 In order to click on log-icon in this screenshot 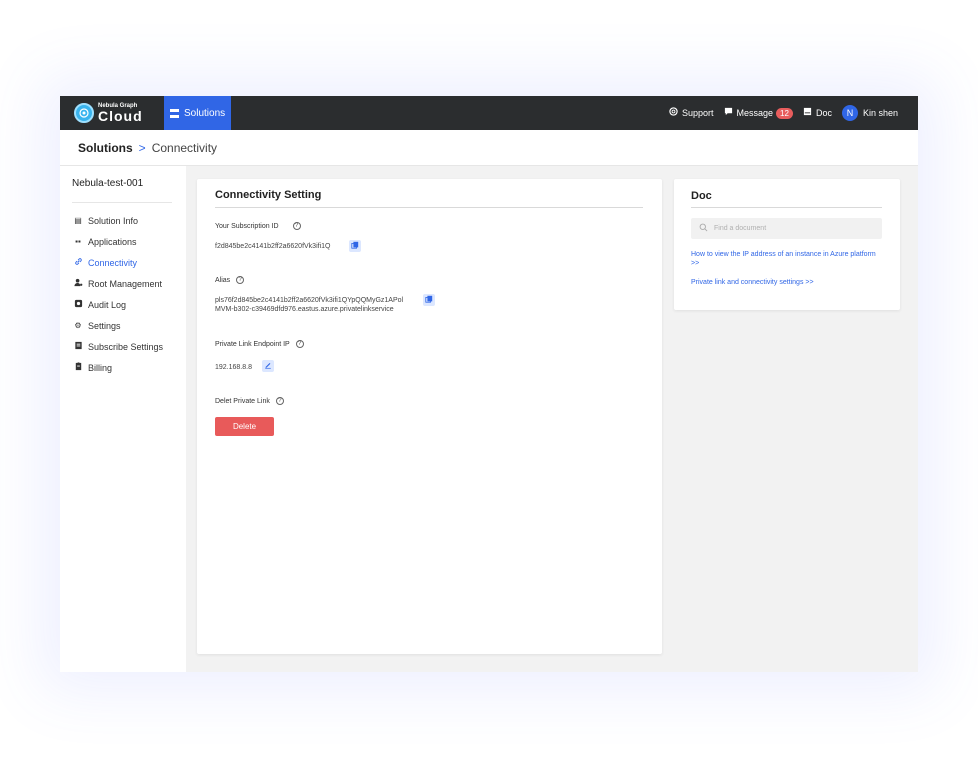, I will do `click(78, 304)`.